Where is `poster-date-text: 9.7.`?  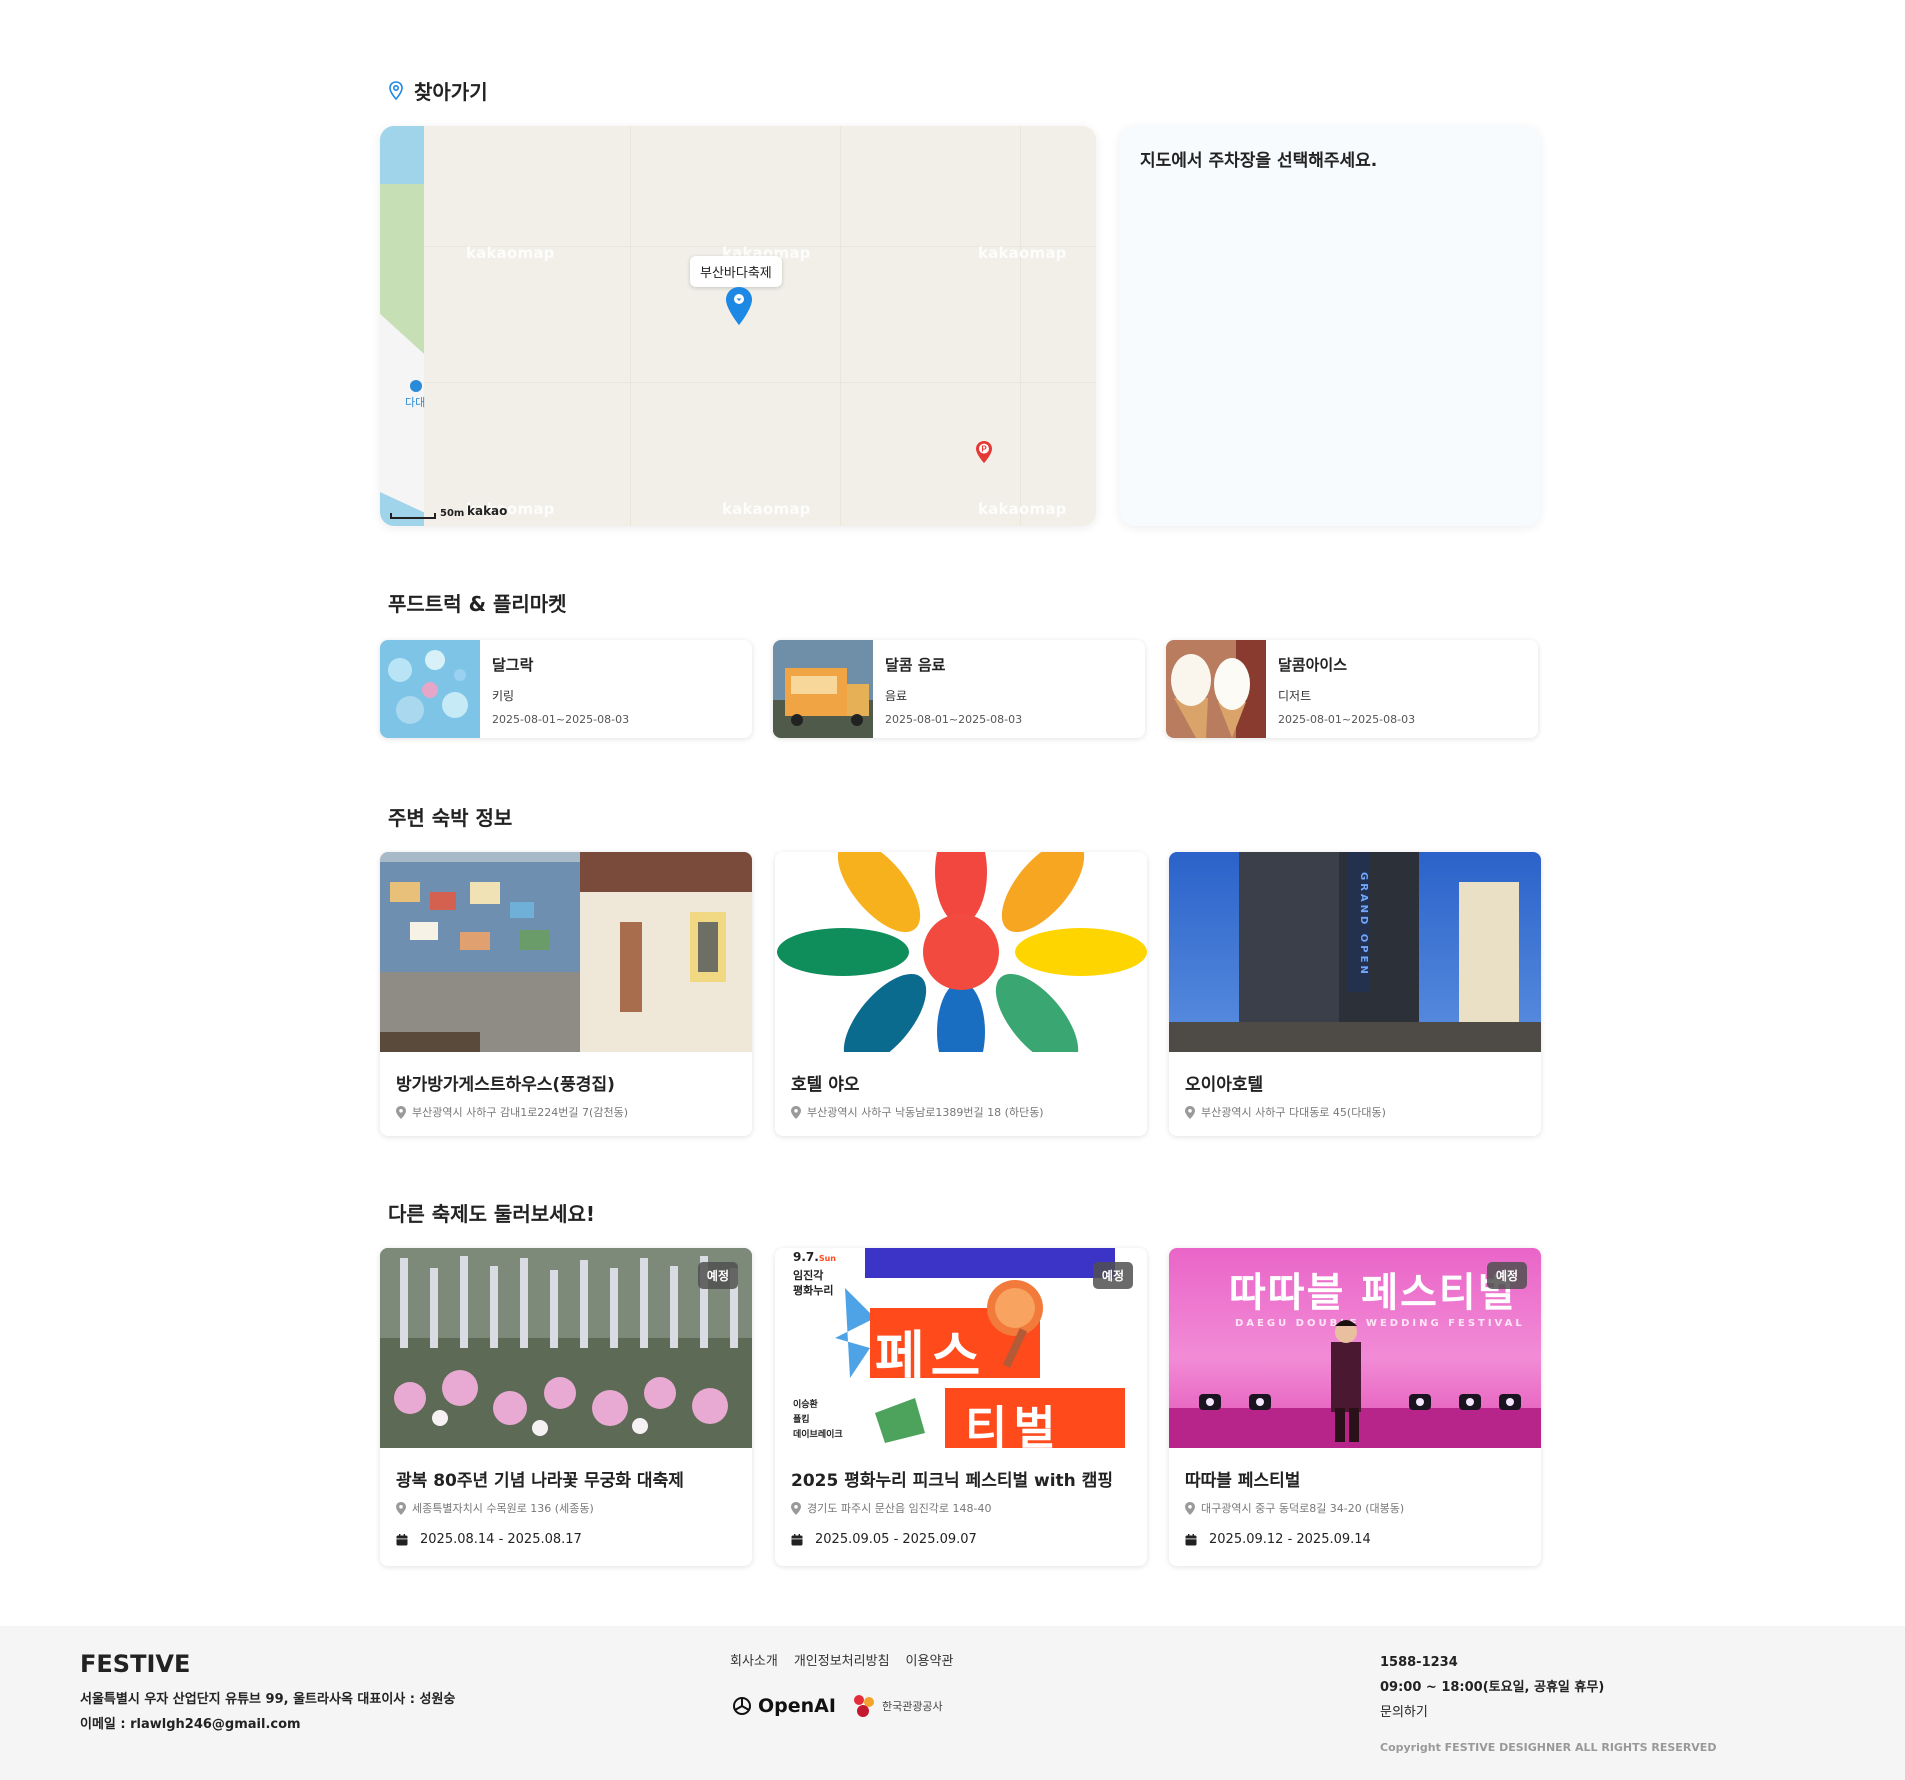
poster-date-text: 9.7. is located at coordinates (806, 1257).